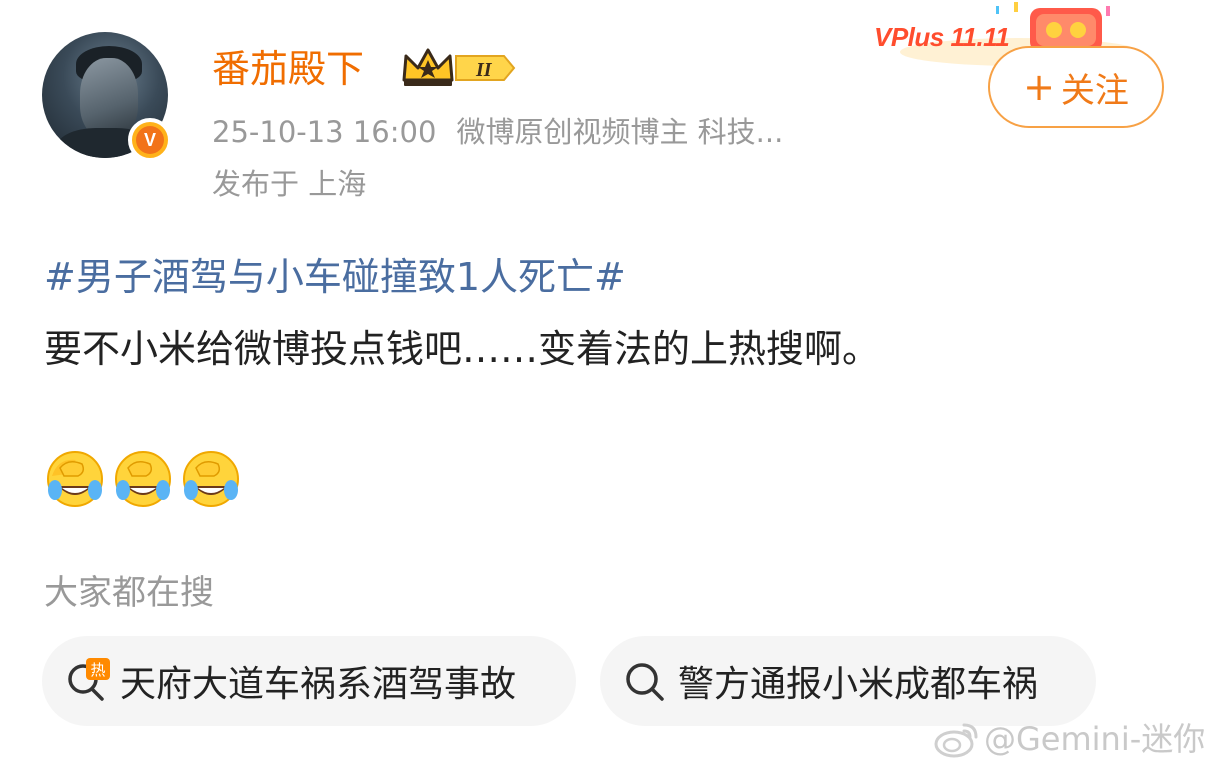  Describe the element at coordinates (288, 69) in the screenshot. I see `author-name: 番茄殿下` at that location.